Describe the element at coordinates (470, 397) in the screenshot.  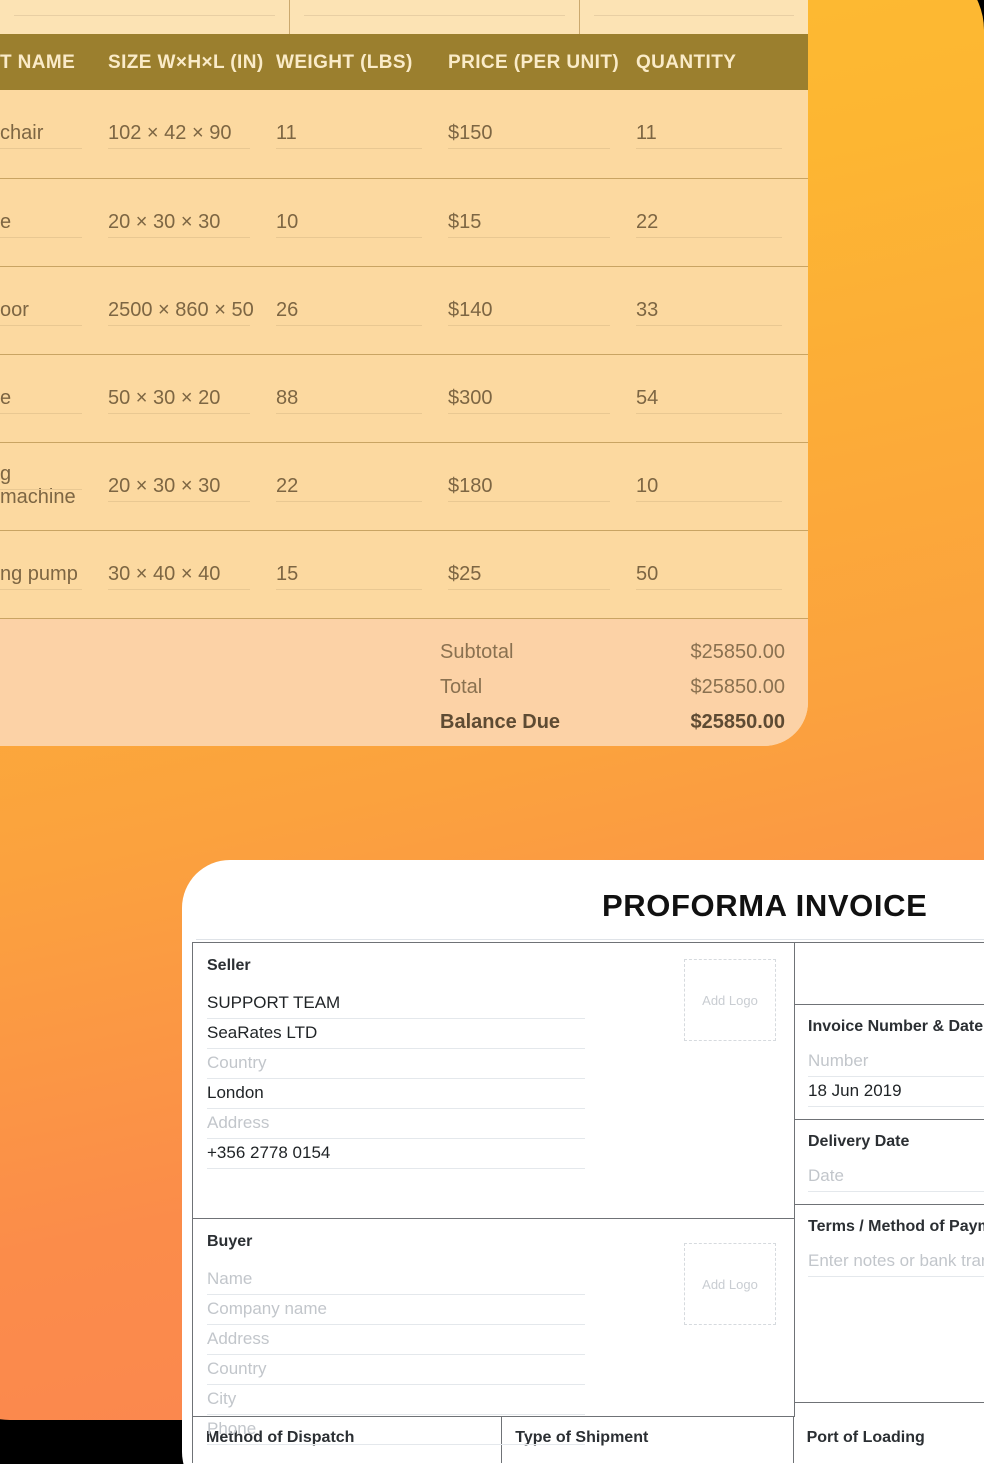
I see `item-price-text: $300` at that location.